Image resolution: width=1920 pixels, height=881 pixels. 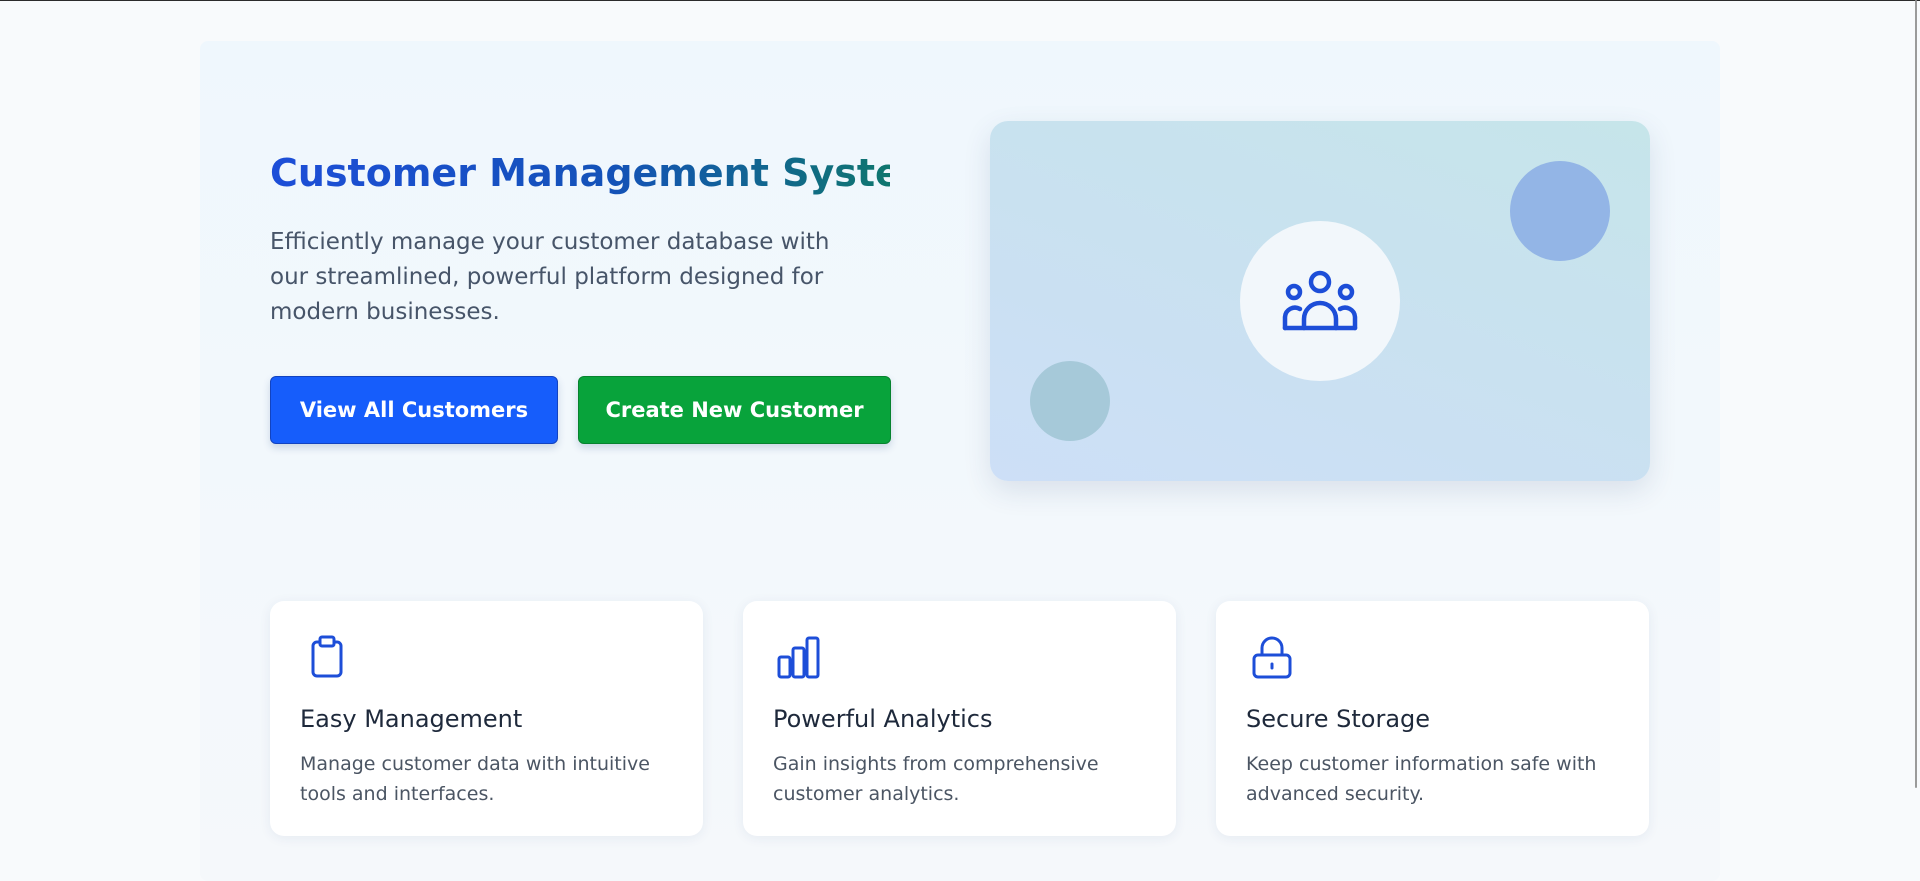 What do you see at coordinates (798, 657) in the screenshot?
I see `bar-chart-icon` at bounding box center [798, 657].